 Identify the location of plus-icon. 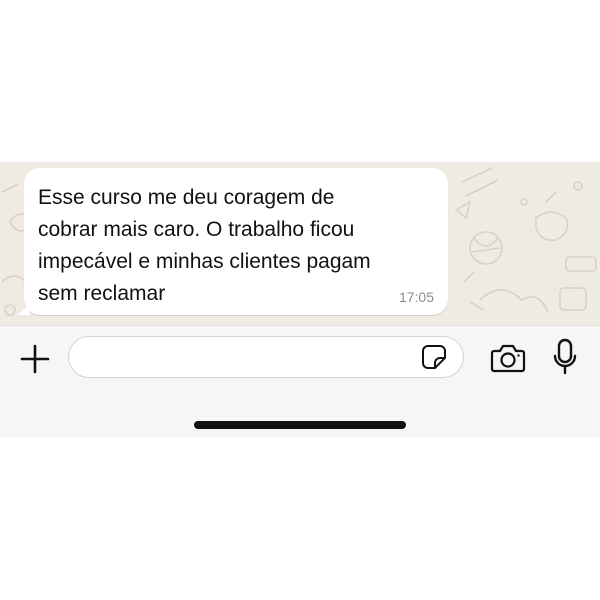
(35, 359).